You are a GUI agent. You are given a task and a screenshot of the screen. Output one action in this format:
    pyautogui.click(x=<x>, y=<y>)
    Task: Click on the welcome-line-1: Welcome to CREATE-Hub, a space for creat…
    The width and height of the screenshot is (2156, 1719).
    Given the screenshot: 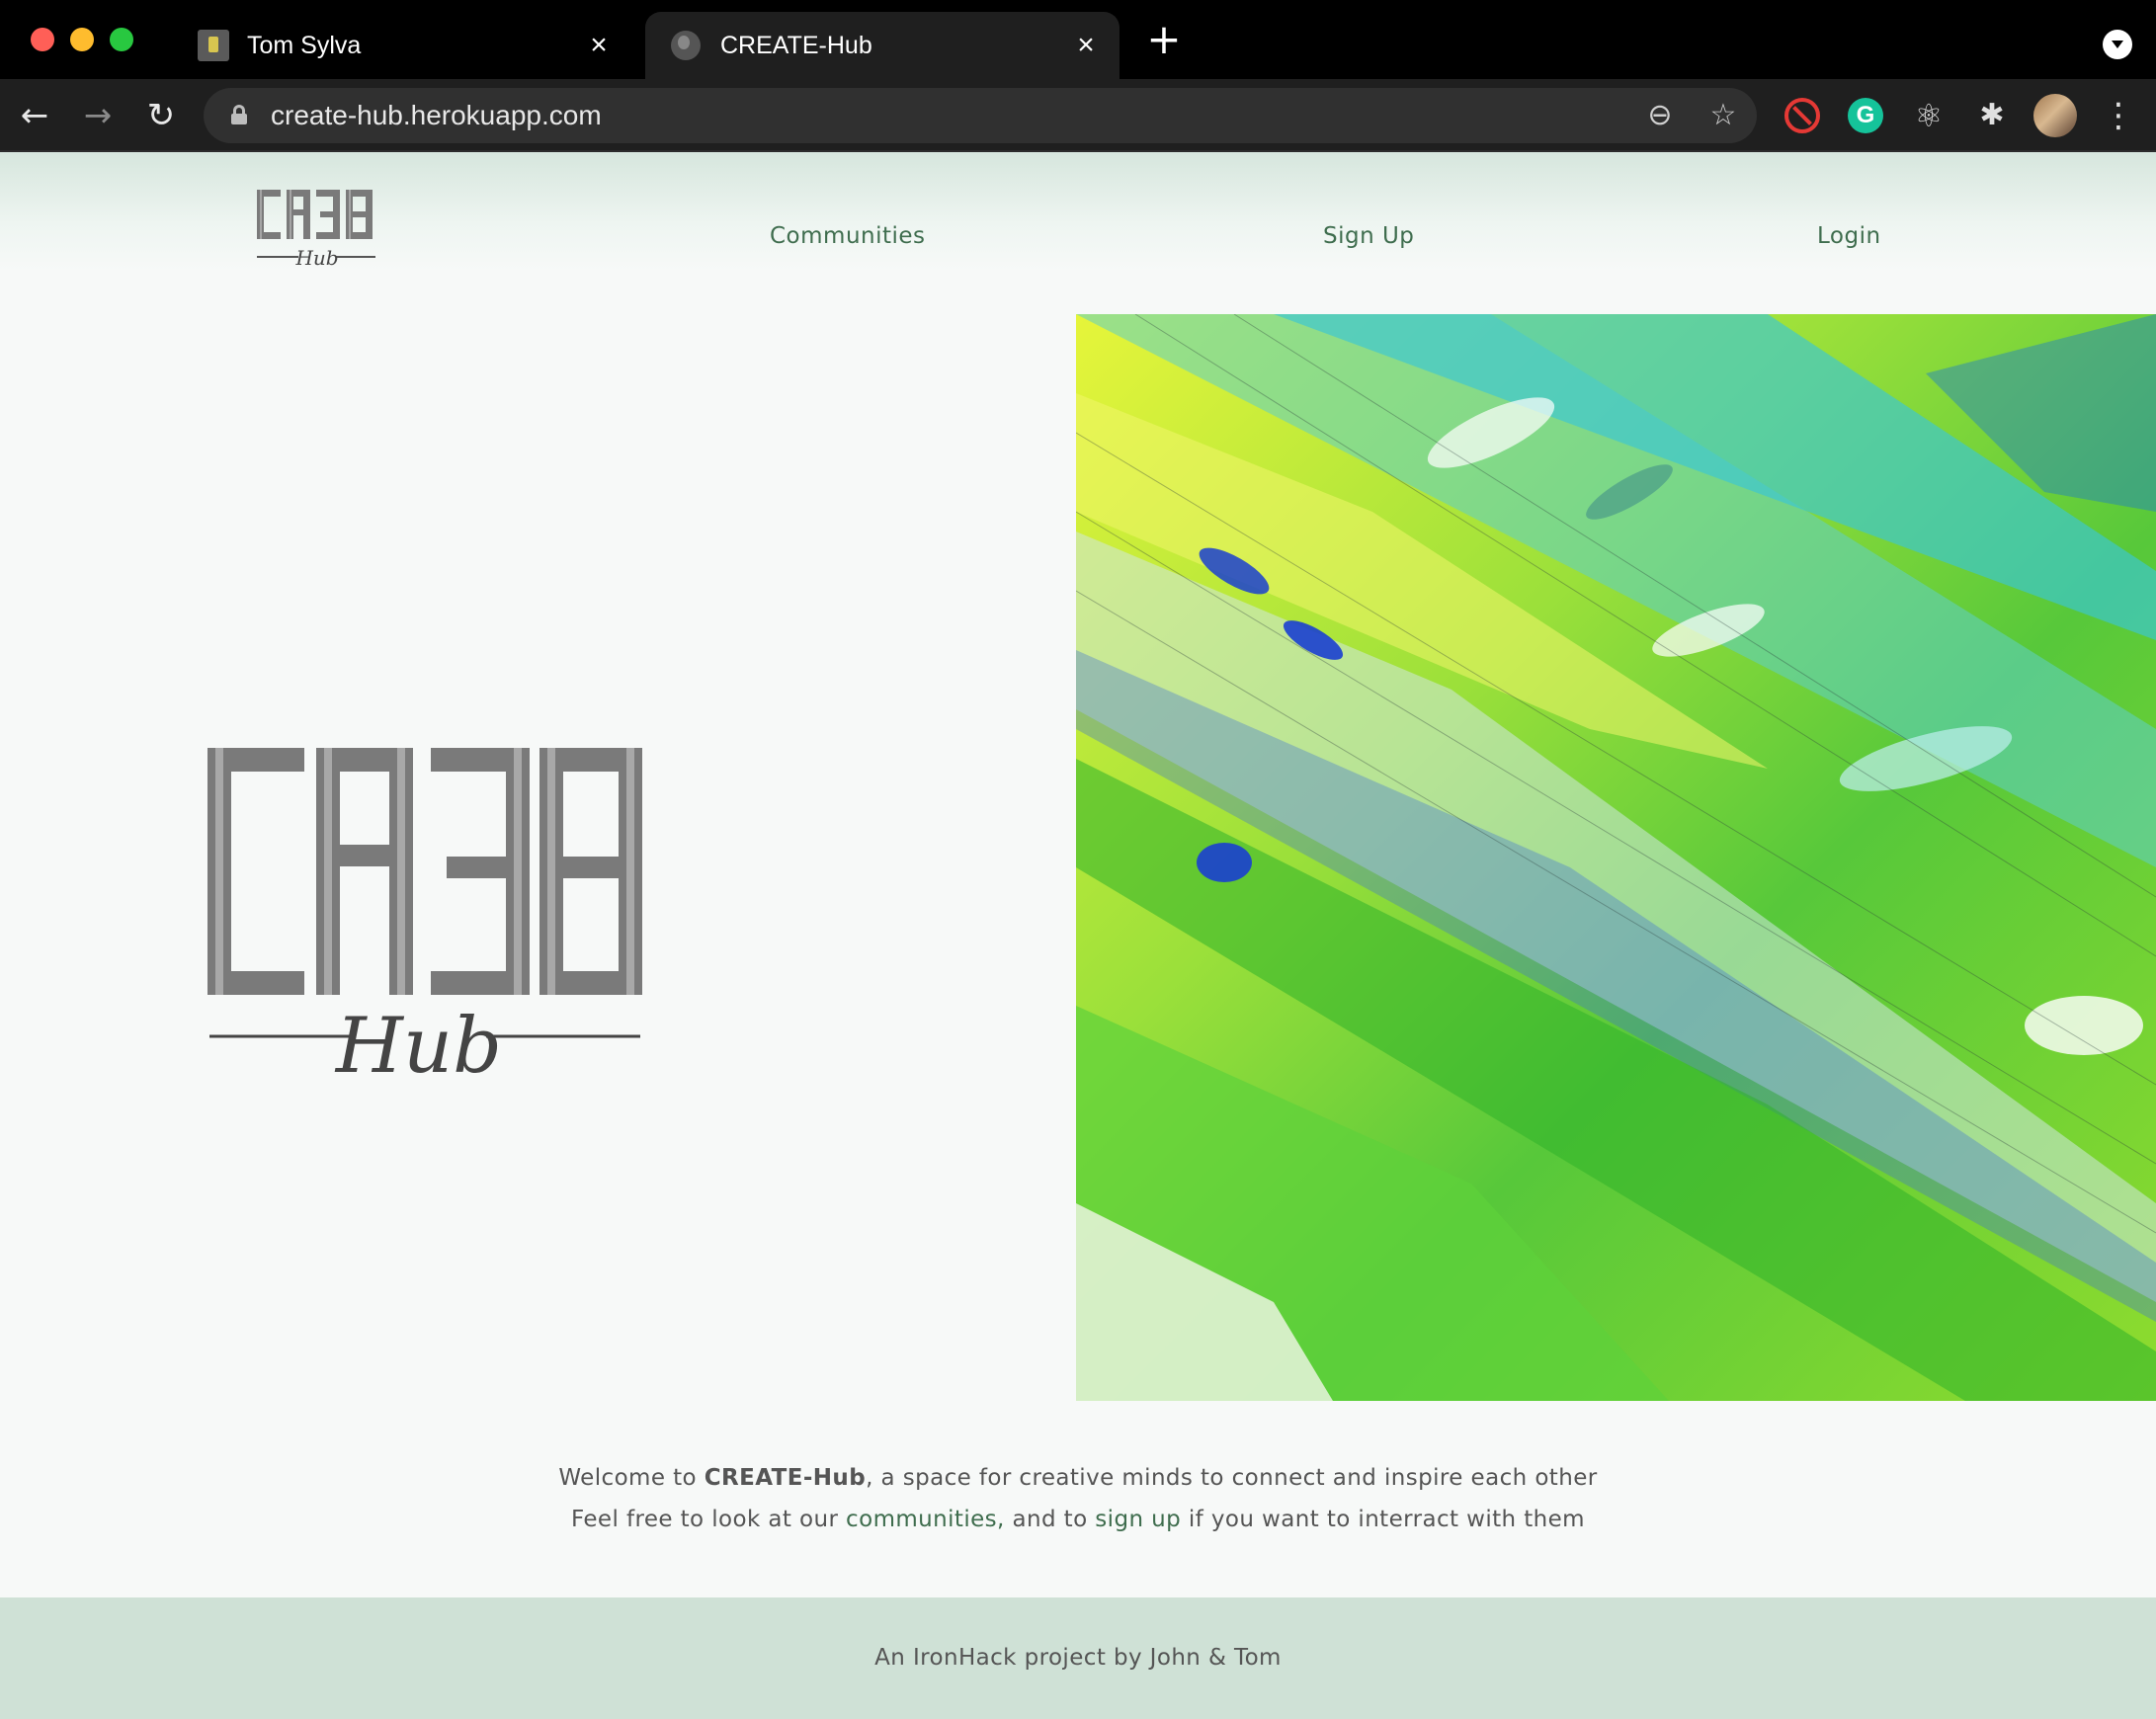 What is the action you would take?
    pyautogui.click(x=1078, y=1478)
    